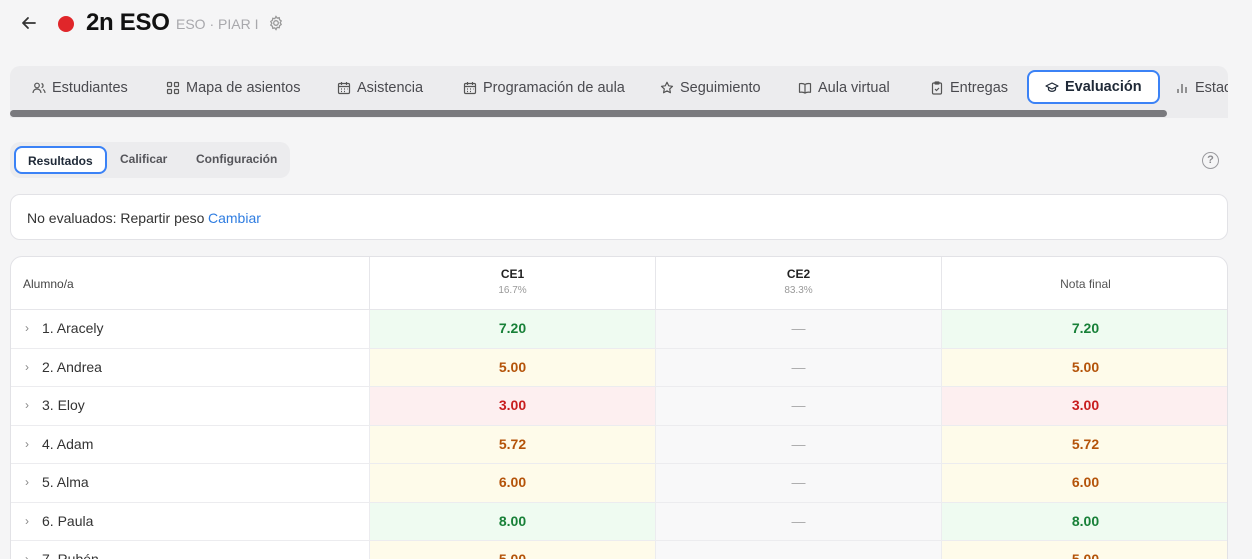 The height and width of the screenshot is (559, 1252). I want to click on clipboard-icon, so click(937, 88).